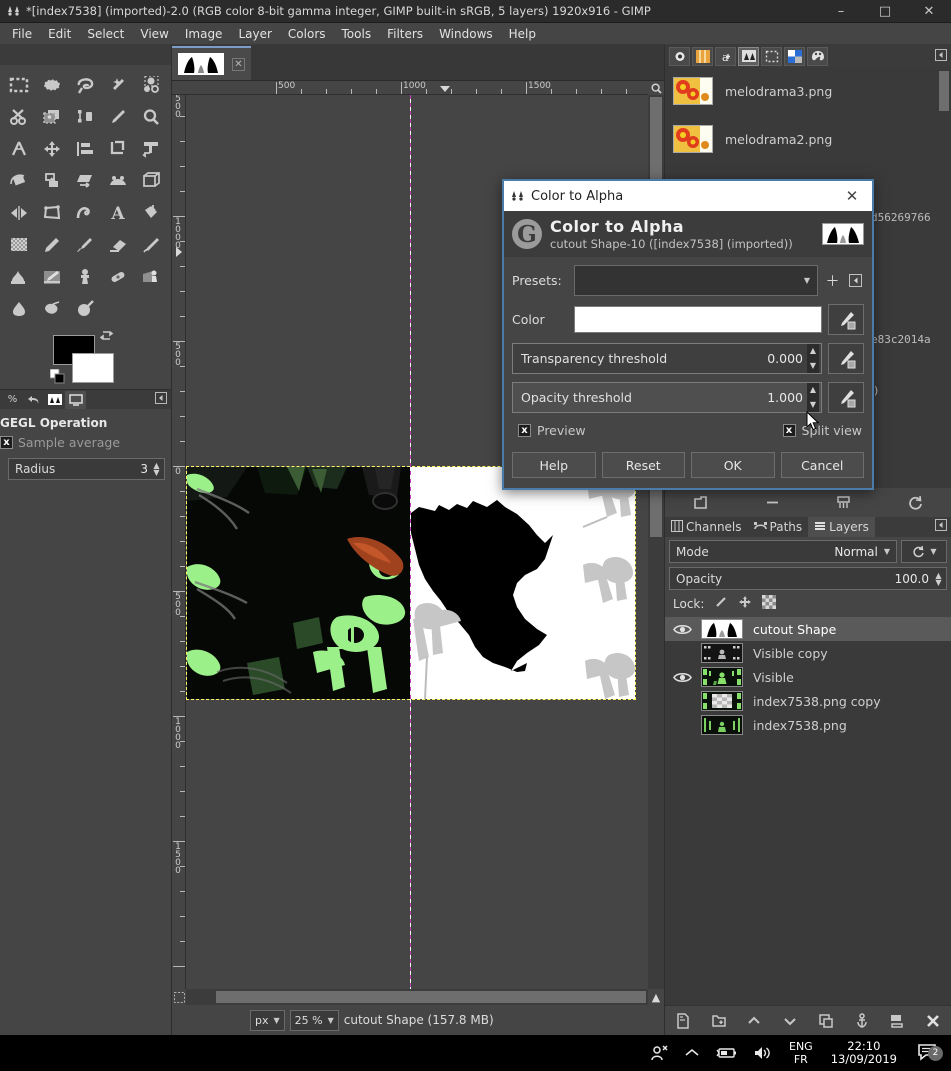 Image resolution: width=951 pixels, height=1071 pixels. I want to click on zoom-image-button, so click(656, 88).